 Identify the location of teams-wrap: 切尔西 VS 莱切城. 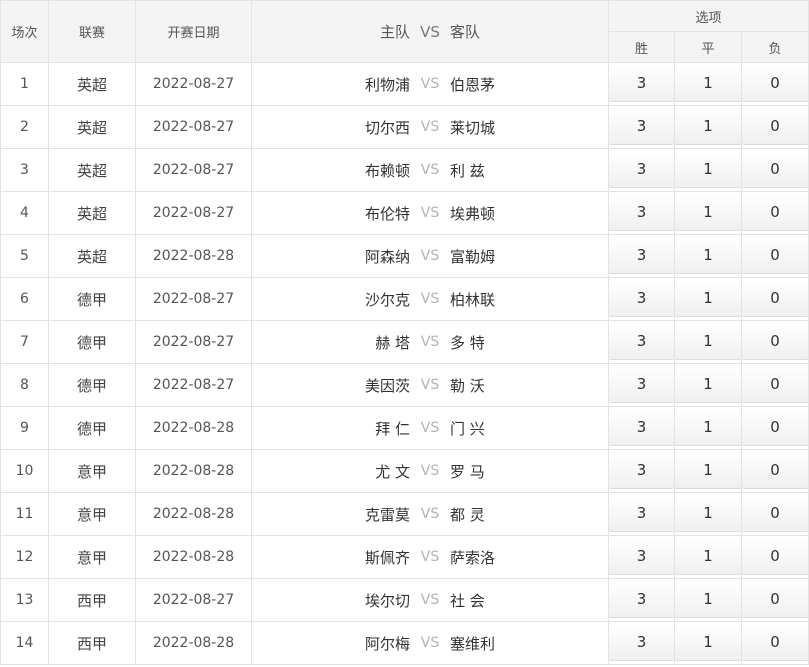
(430, 127).